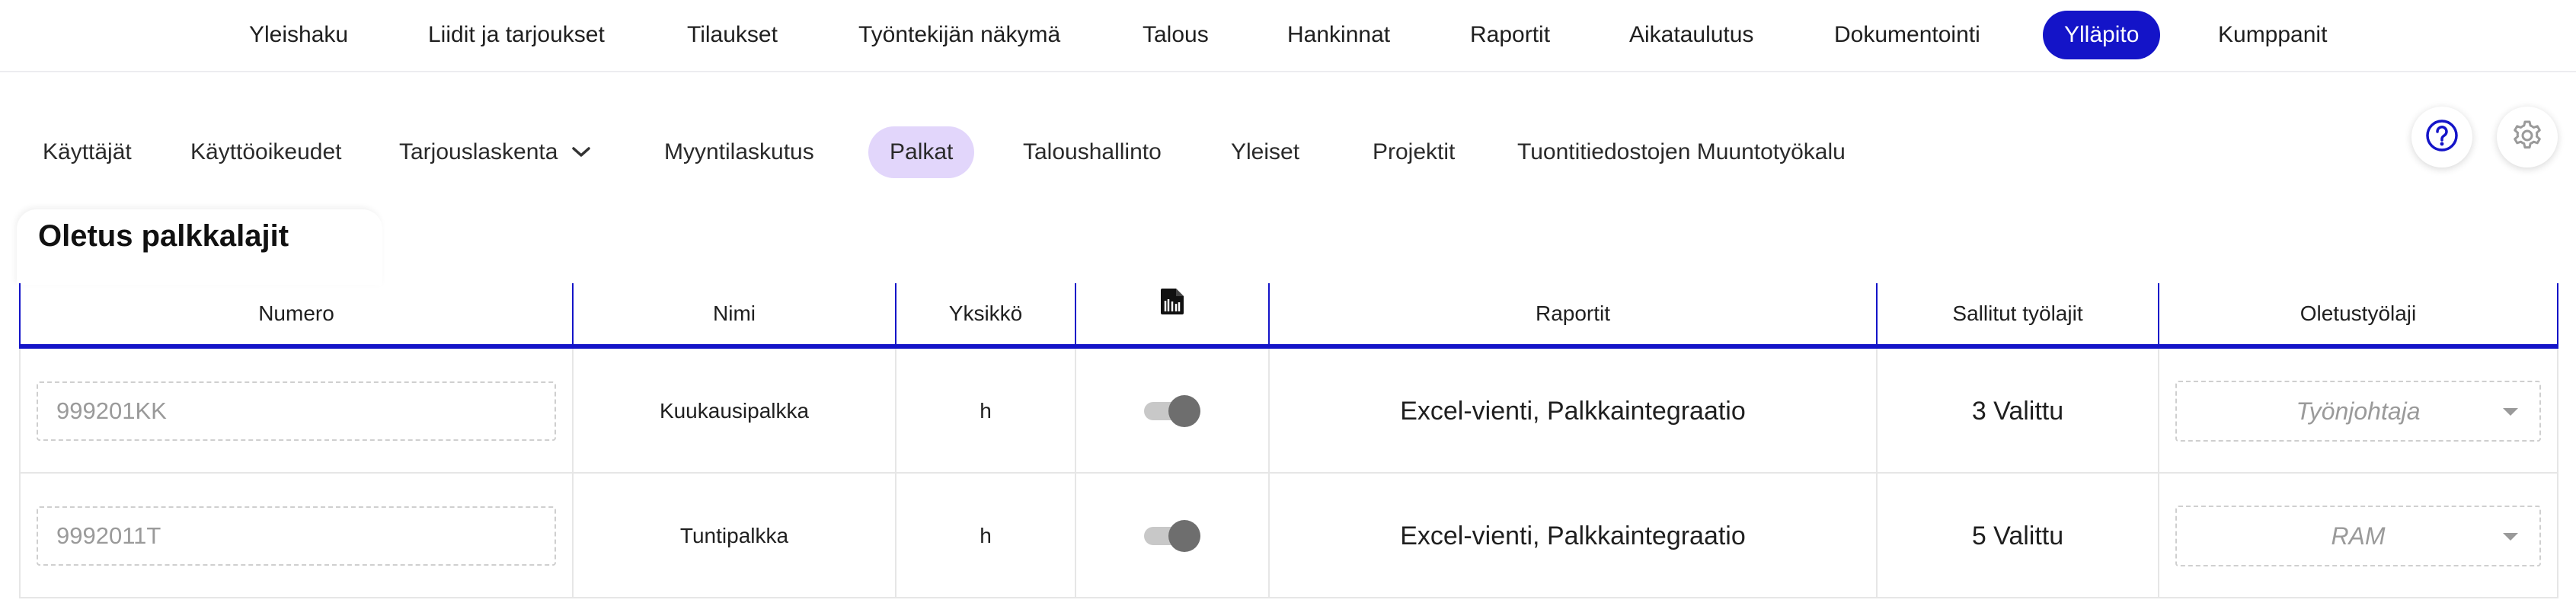 The width and height of the screenshot is (2576, 603). I want to click on oletustyolaji-value: RAM, so click(2358, 536).